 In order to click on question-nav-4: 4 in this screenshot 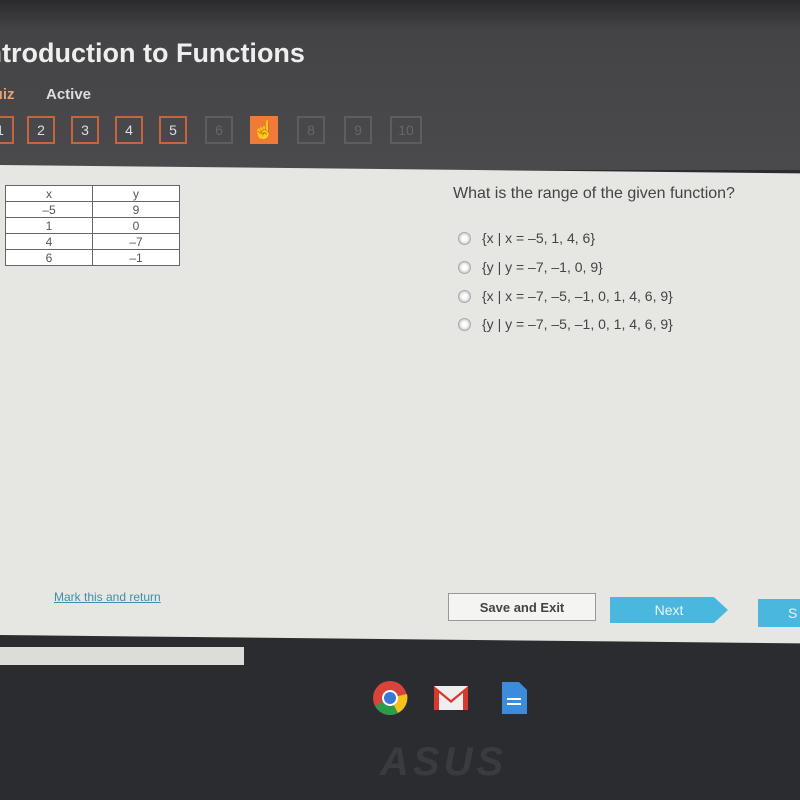, I will do `click(129, 130)`.